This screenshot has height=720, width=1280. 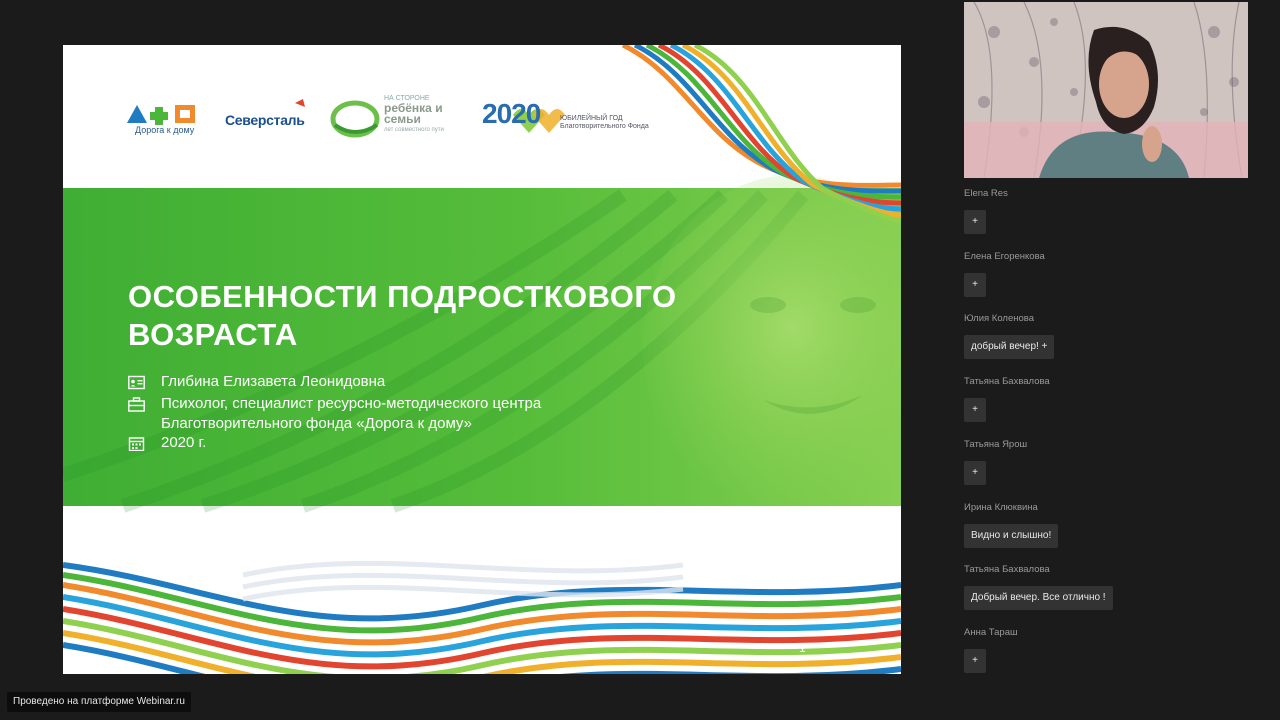 What do you see at coordinates (300, 103) in the screenshot?
I see `severstal-logo-icon` at bounding box center [300, 103].